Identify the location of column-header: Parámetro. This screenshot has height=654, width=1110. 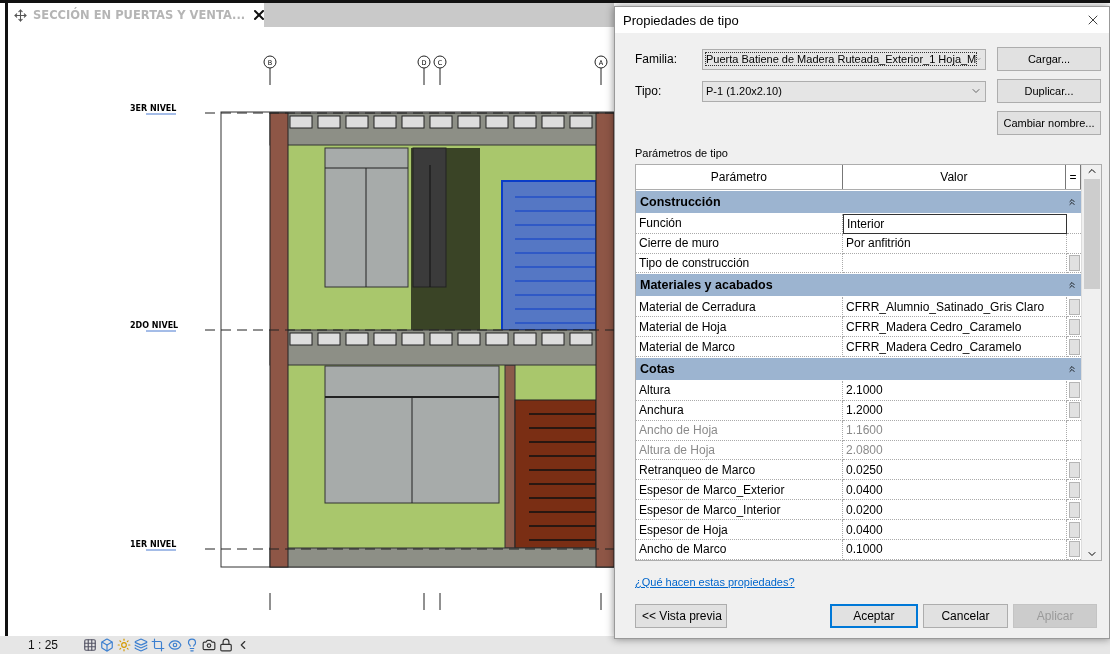
(739, 177).